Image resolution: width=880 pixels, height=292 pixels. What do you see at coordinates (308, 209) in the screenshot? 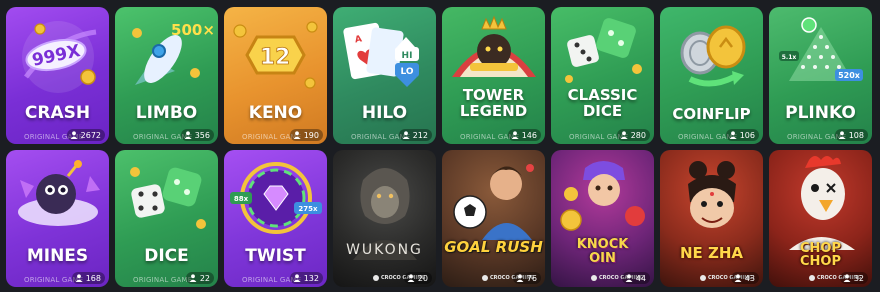
I see `twist-badge-right: 275x` at bounding box center [308, 209].